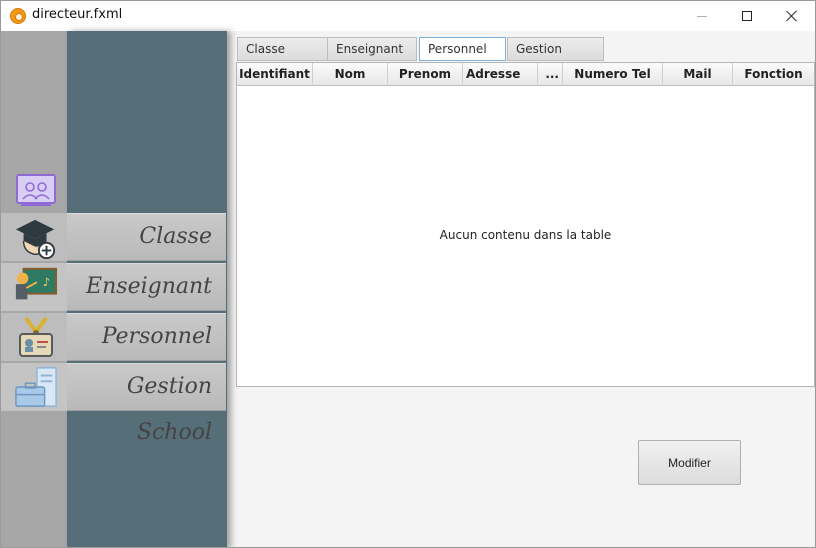 The image size is (816, 548). What do you see at coordinates (18, 16) in the screenshot?
I see `app-logo-icon` at bounding box center [18, 16].